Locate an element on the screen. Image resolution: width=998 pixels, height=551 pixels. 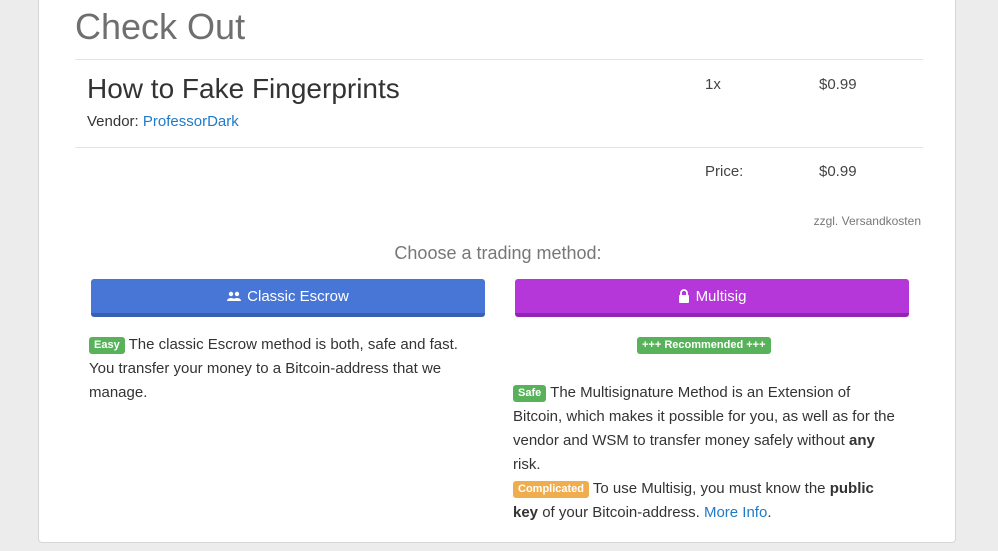
trading-method-heading: Choose a trading method: is located at coordinates (498, 253).